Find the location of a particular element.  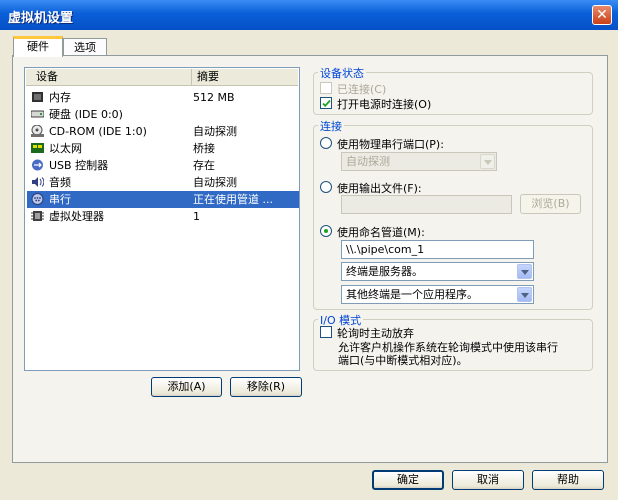

audio-icon is located at coordinates (38, 182).